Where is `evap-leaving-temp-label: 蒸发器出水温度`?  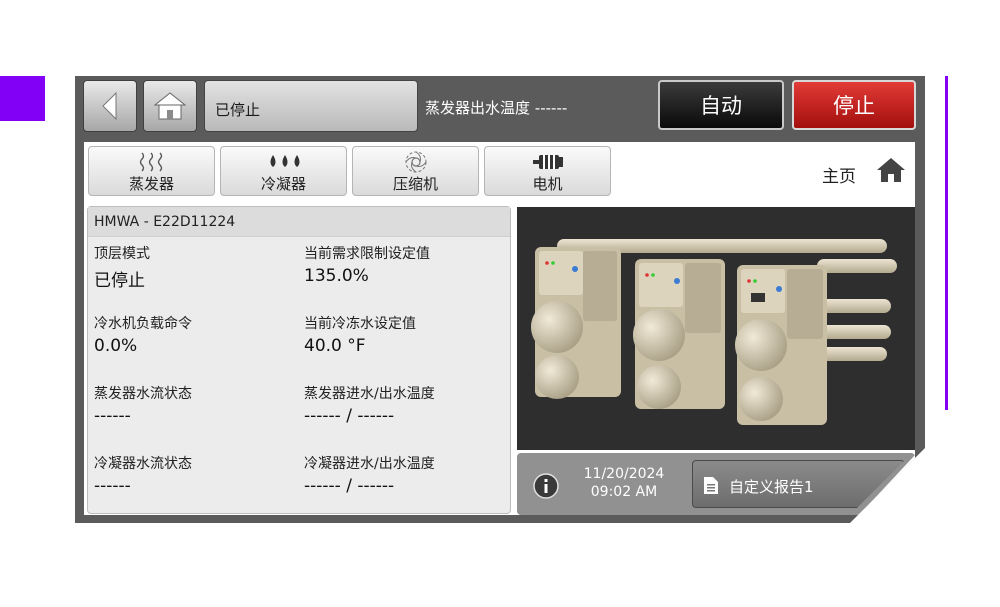
evap-leaving-temp-label: 蒸发器出水温度 is located at coordinates (478, 108).